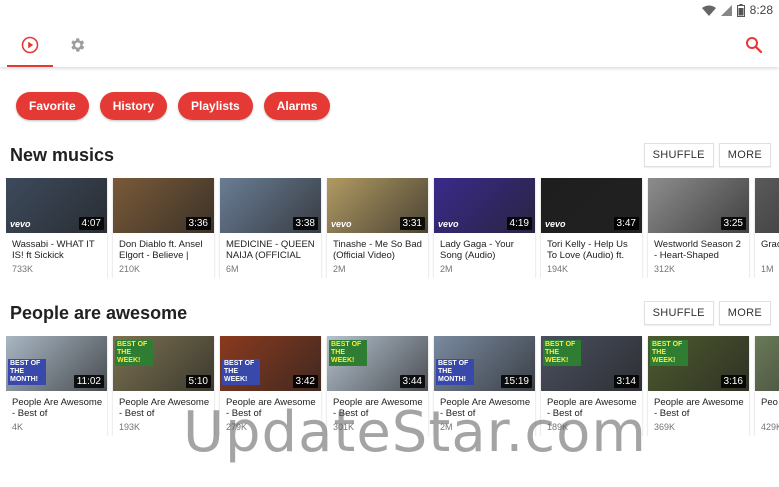 The height and width of the screenshot is (487, 779). I want to click on gear-icon, so click(78, 44).